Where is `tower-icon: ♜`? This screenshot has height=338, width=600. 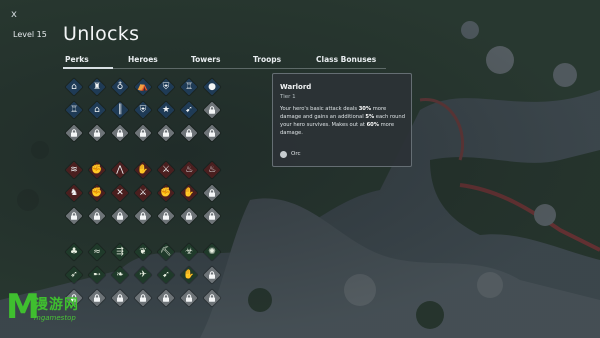 tower-icon: ♜ is located at coordinates (97, 86).